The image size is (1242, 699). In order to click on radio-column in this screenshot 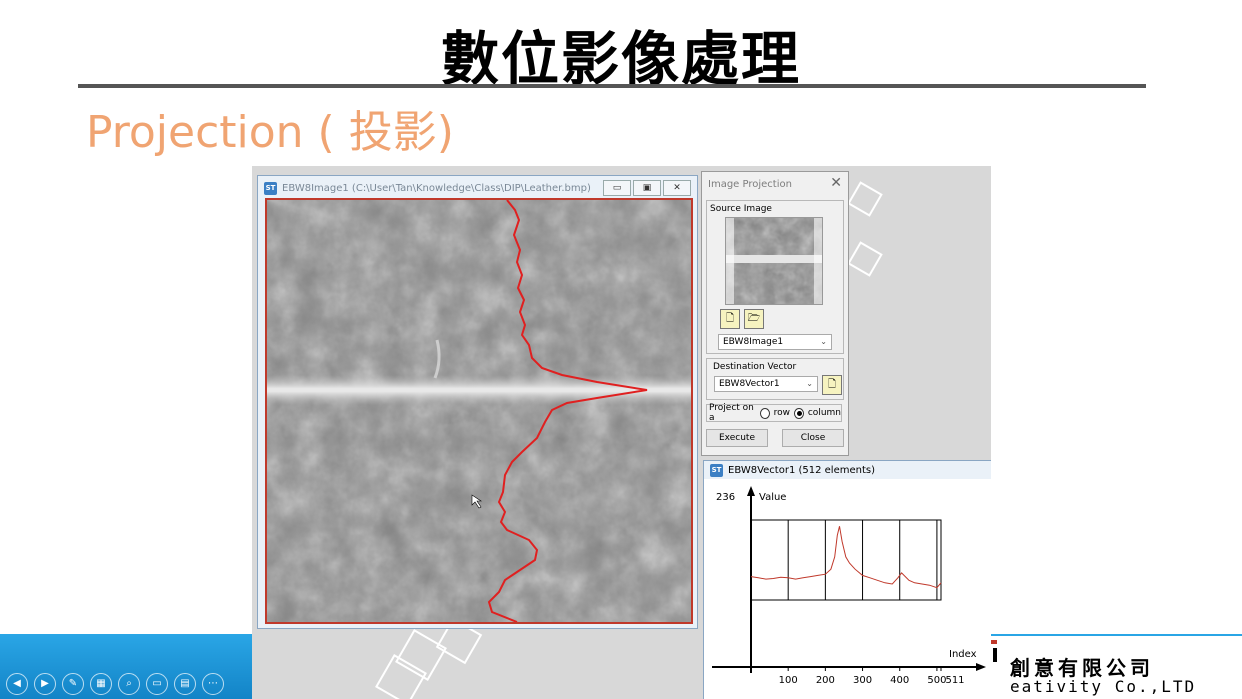, I will do `click(798, 413)`.